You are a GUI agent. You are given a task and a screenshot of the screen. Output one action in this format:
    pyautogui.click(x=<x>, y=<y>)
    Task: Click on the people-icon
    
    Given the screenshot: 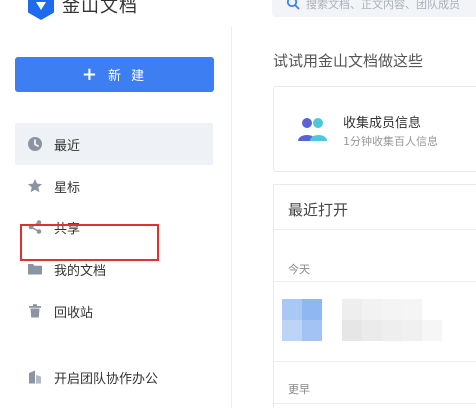 What is the action you would take?
    pyautogui.click(x=312, y=129)
    